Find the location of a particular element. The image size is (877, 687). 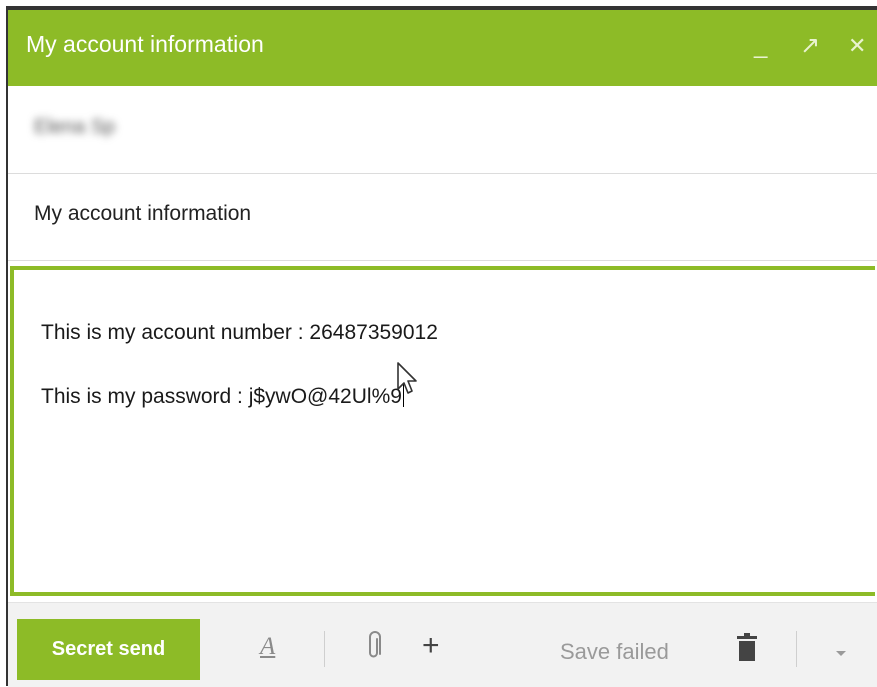

message-line-account: This is my account number : 26487359012 is located at coordinates (239, 333).